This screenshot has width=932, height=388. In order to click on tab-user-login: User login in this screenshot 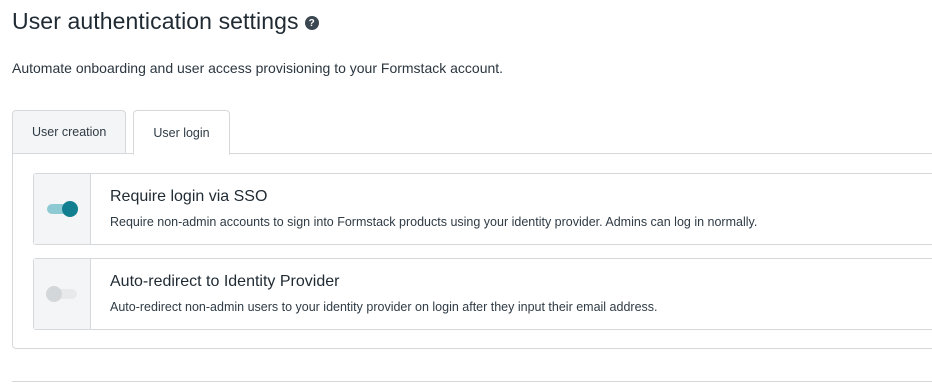, I will do `click(181, 132)`.